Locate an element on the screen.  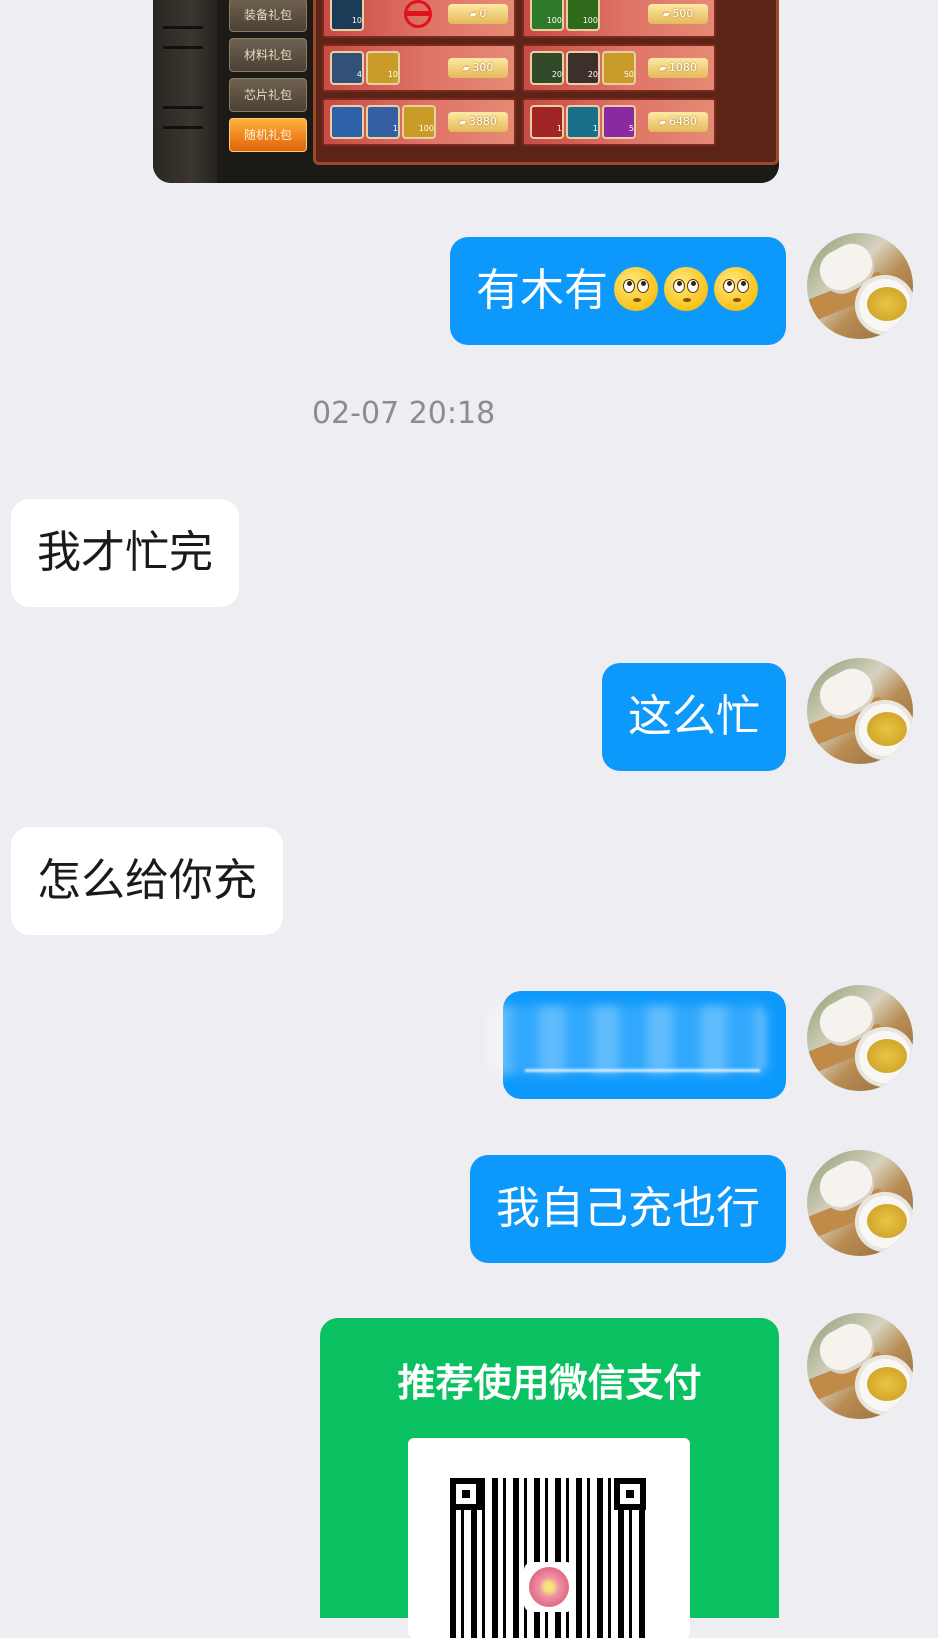
game-menu: 装备礼包 材料礼包 芯片礼包 随机礼包 is located at coordinates (268, 79).